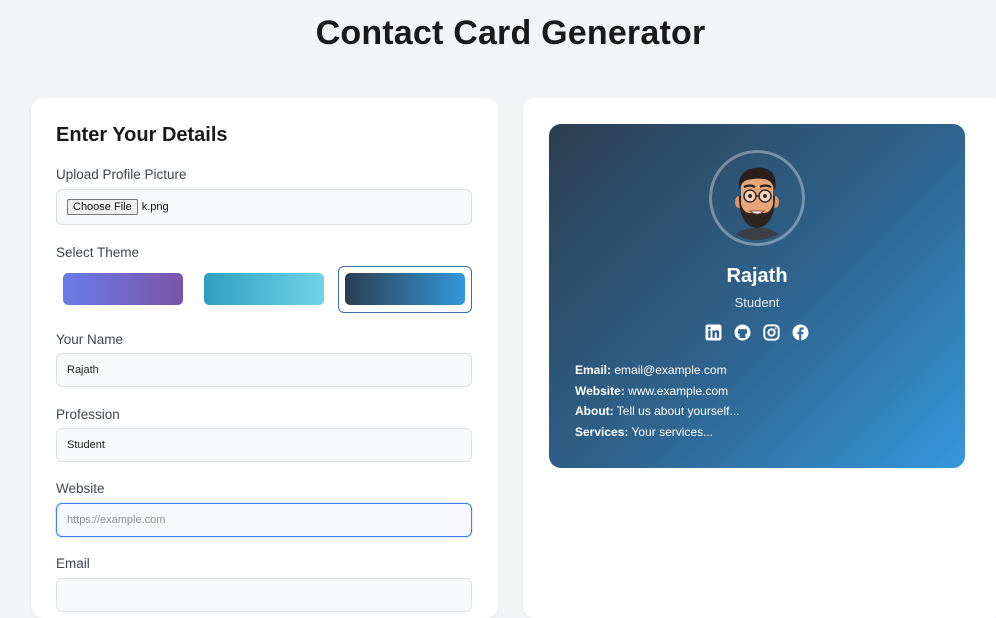 The height and width of the screenshot is (618, 996). I want to click on email-label: Email, so click(73, 563).